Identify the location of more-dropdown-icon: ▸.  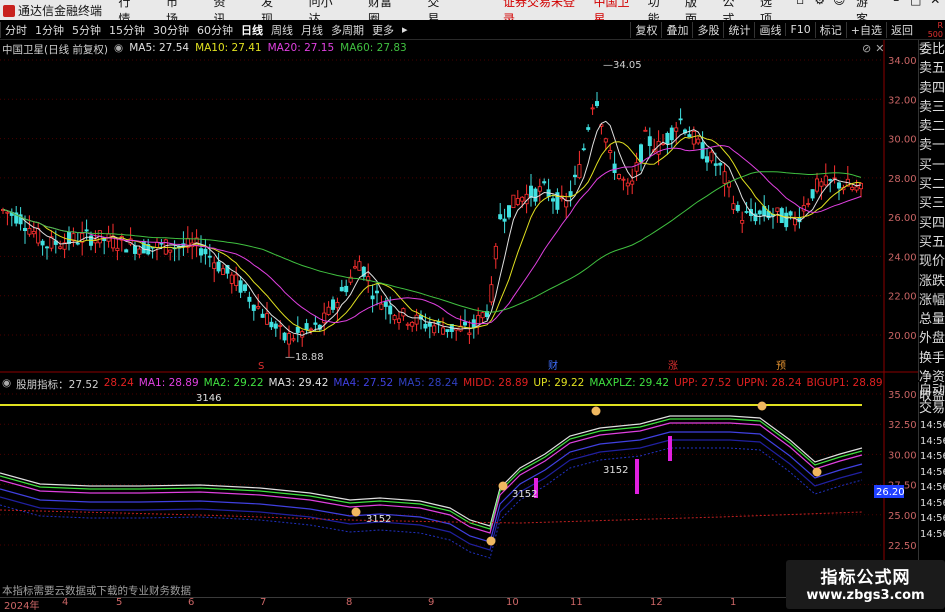
(405, 29).